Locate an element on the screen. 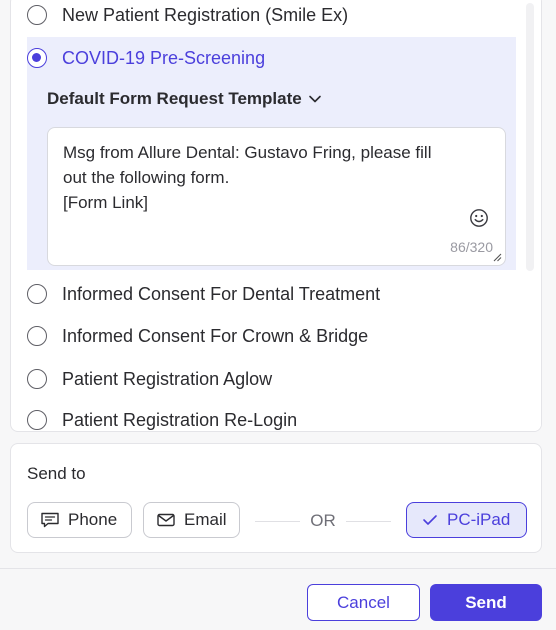  form-option-patient-registration-partial: Patient Registration Re-Login is located at coordinates (271, 416).